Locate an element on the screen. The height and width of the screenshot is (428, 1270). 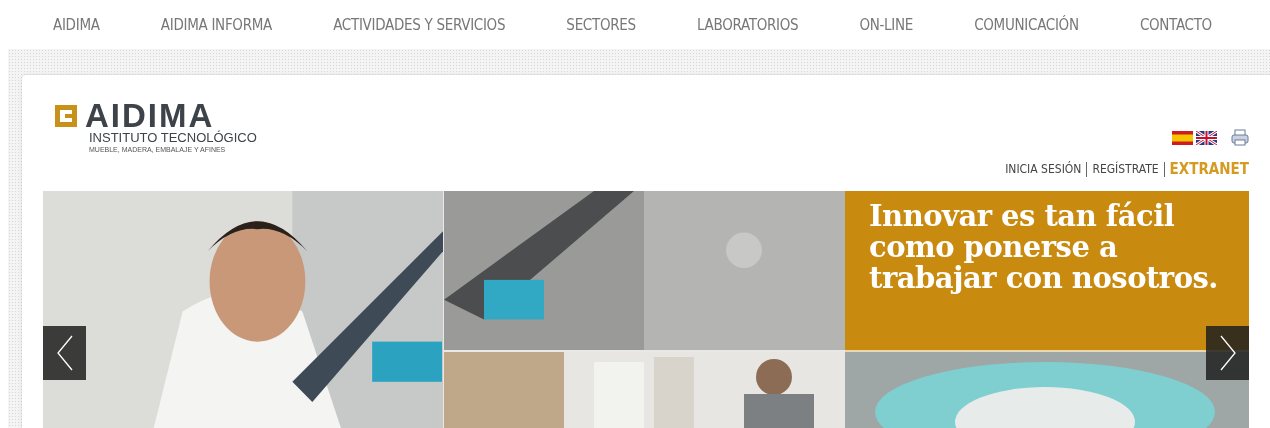
next-slide-button is located at coordinates (1227, 353).